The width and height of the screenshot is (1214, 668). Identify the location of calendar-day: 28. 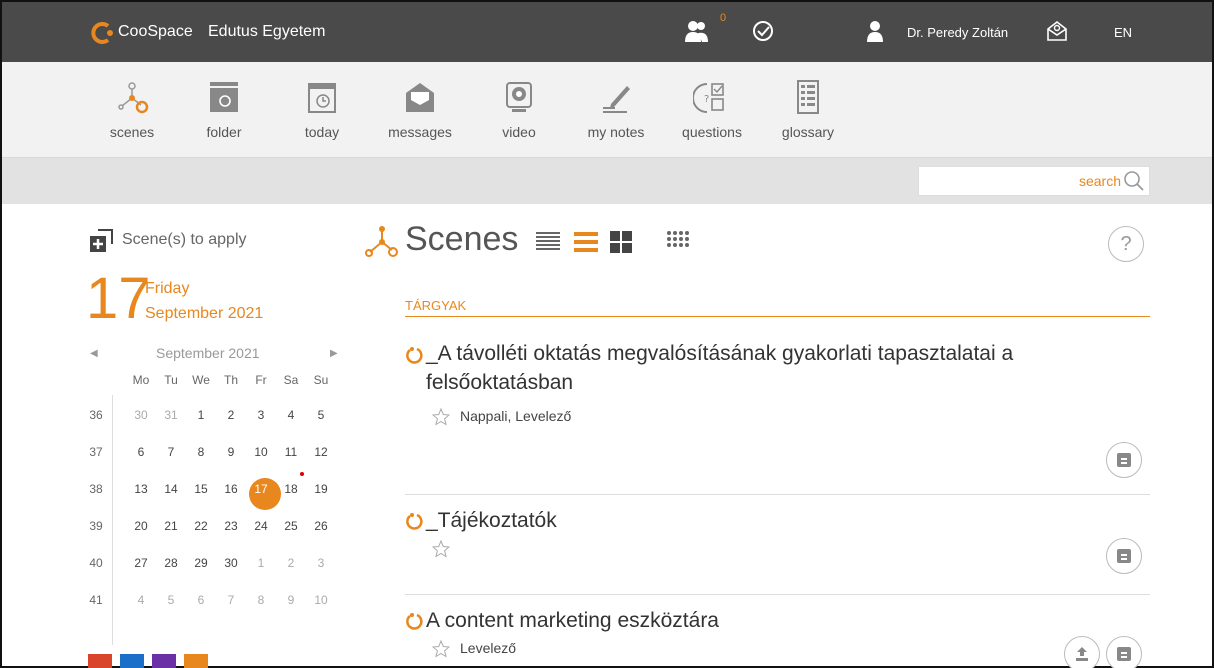
(171, 563).